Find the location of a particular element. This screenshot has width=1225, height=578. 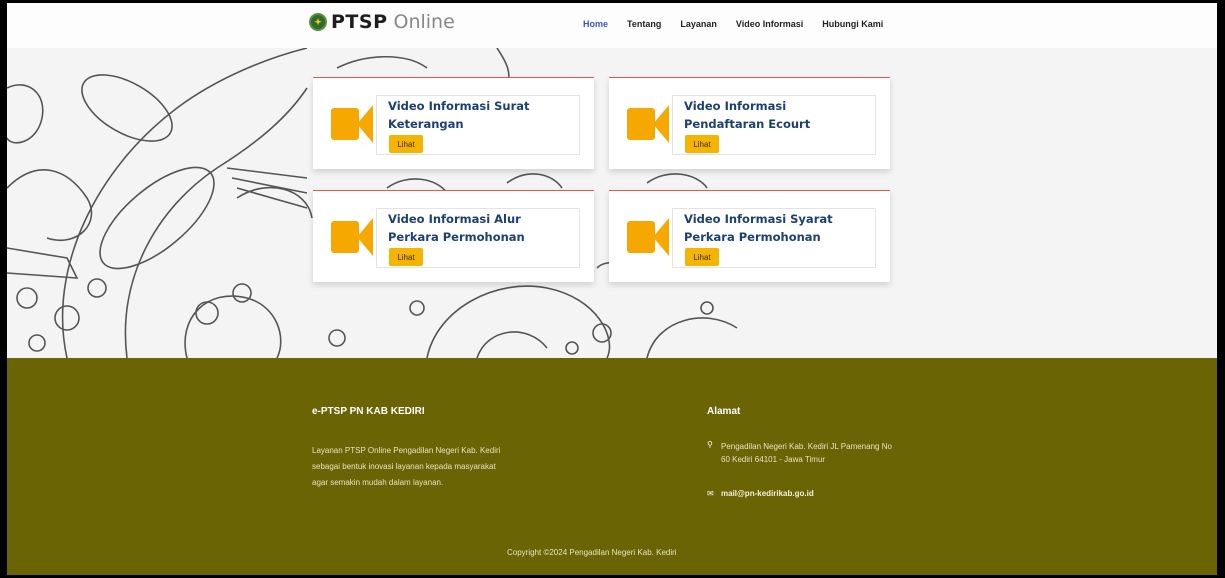

brand-logo-link: ✦ PTSP Online is located at coordinates (382, 22).